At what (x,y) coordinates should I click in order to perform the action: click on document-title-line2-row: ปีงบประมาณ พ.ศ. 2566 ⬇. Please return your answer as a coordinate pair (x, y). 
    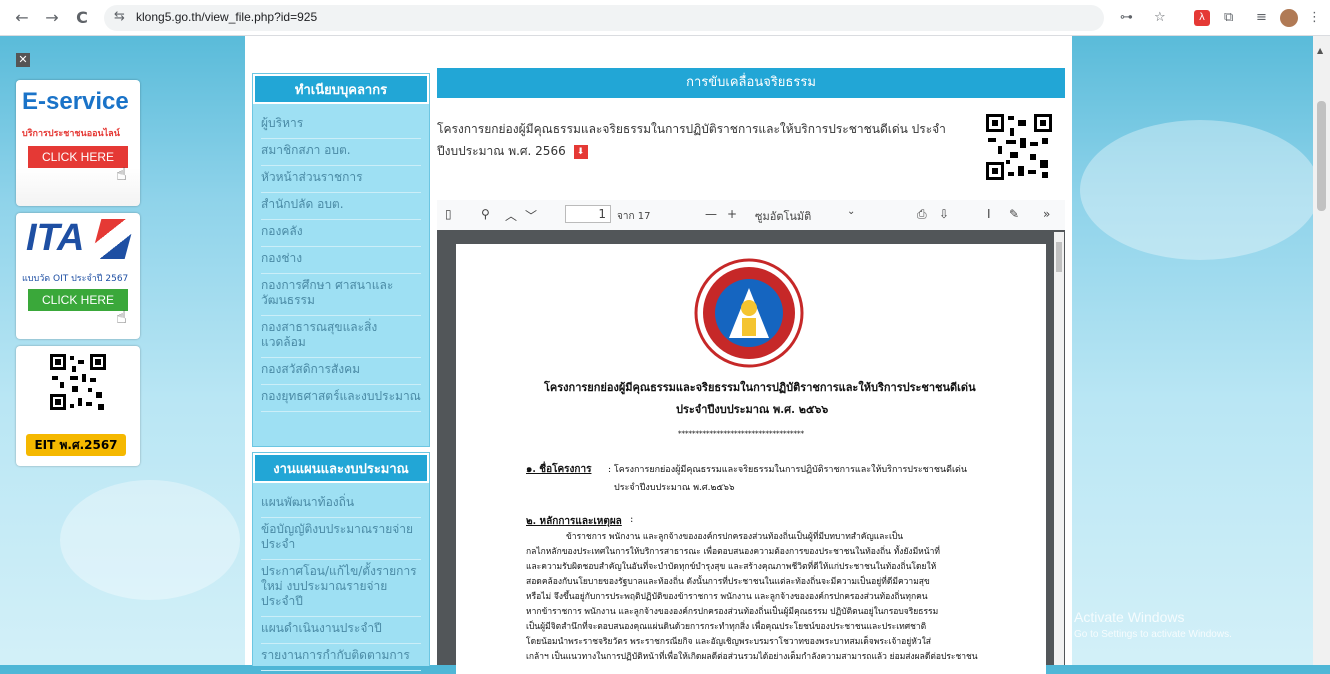
    Looking at the image, I should click on (697, 151).